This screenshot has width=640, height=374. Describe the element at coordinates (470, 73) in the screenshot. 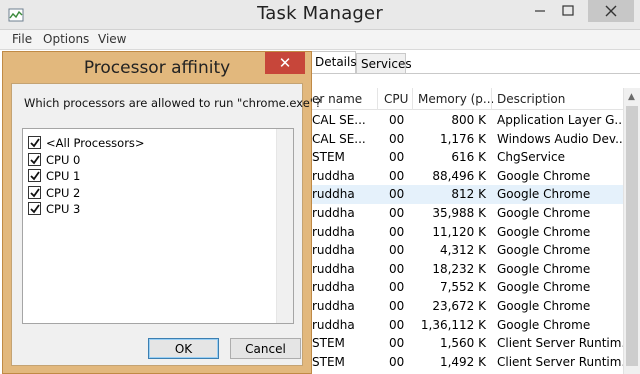

I see `tab-divider` at that location.